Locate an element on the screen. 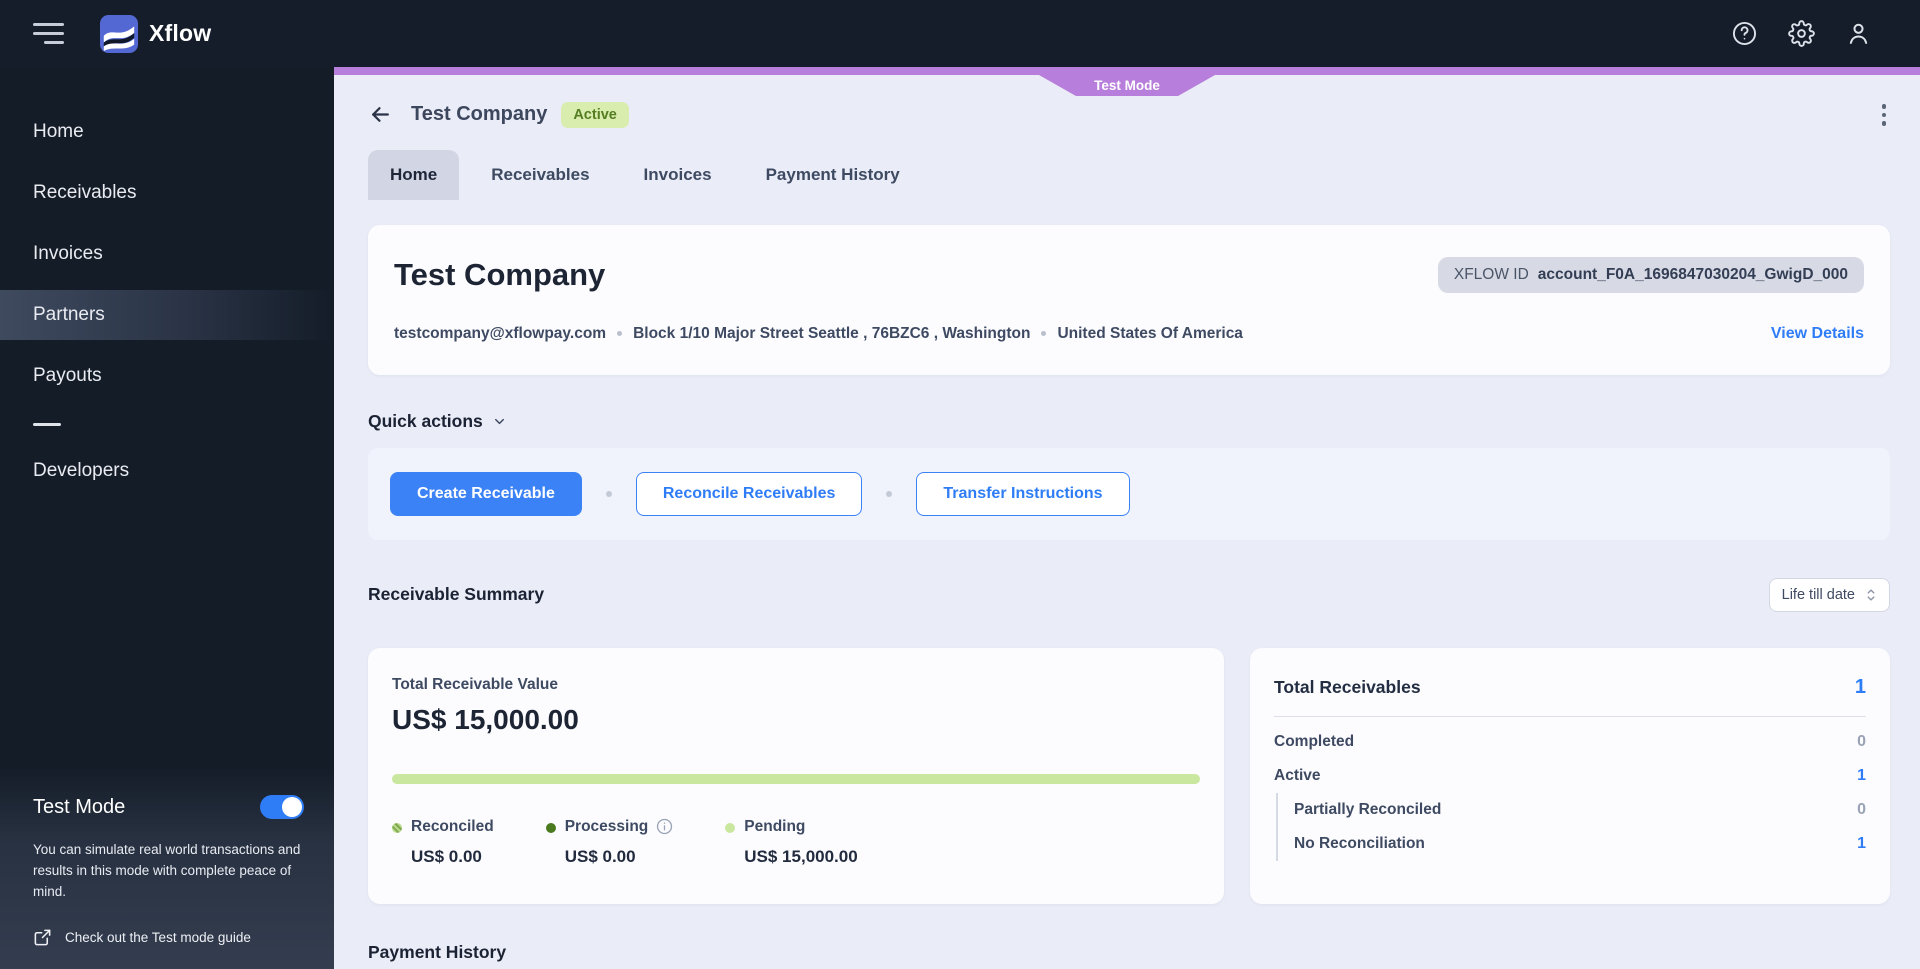 The image size is (1920, 969). xflow-id-label: XFLOW ID is located at coordinates (1491, 274).